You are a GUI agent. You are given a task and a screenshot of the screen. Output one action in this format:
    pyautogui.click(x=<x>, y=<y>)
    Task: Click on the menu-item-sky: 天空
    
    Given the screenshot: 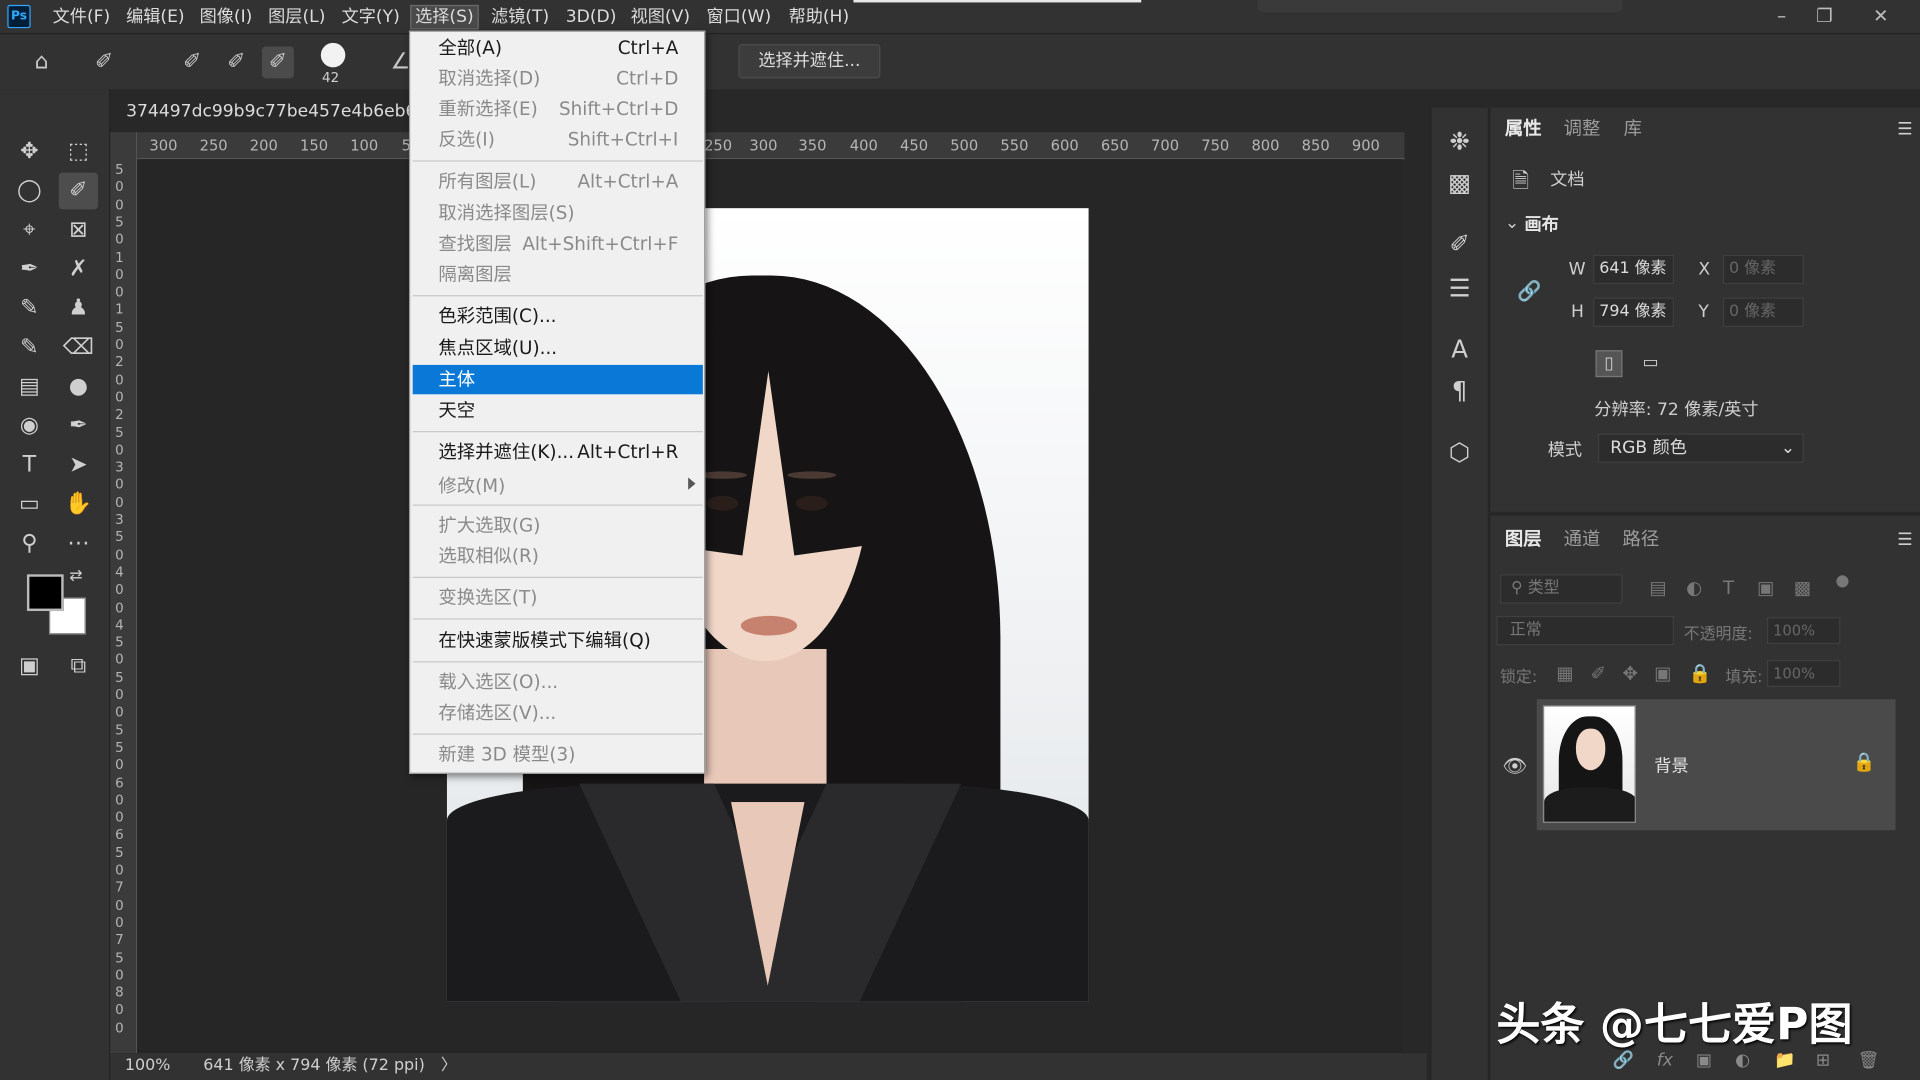 What is the action you would take?
    pyautogui.click(x=558, y=410)
    